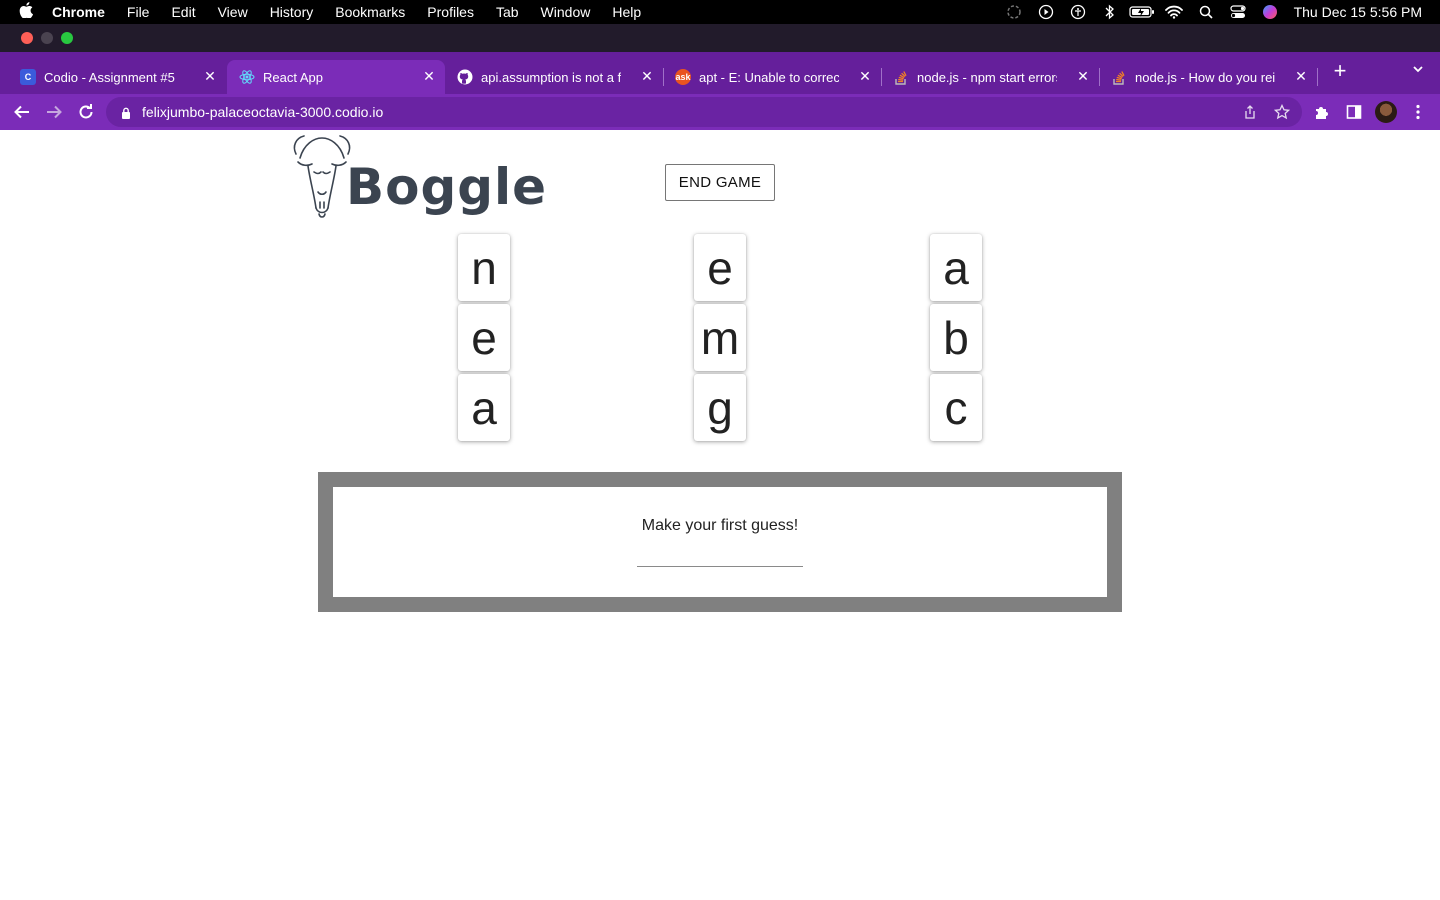 This screenshot has height=900, width=1440. What do you see at coordinates (1205, 77) in the screenshot?
I see `tab-title: node.js - How do you reinsta` at bounding box center [1205, 77].